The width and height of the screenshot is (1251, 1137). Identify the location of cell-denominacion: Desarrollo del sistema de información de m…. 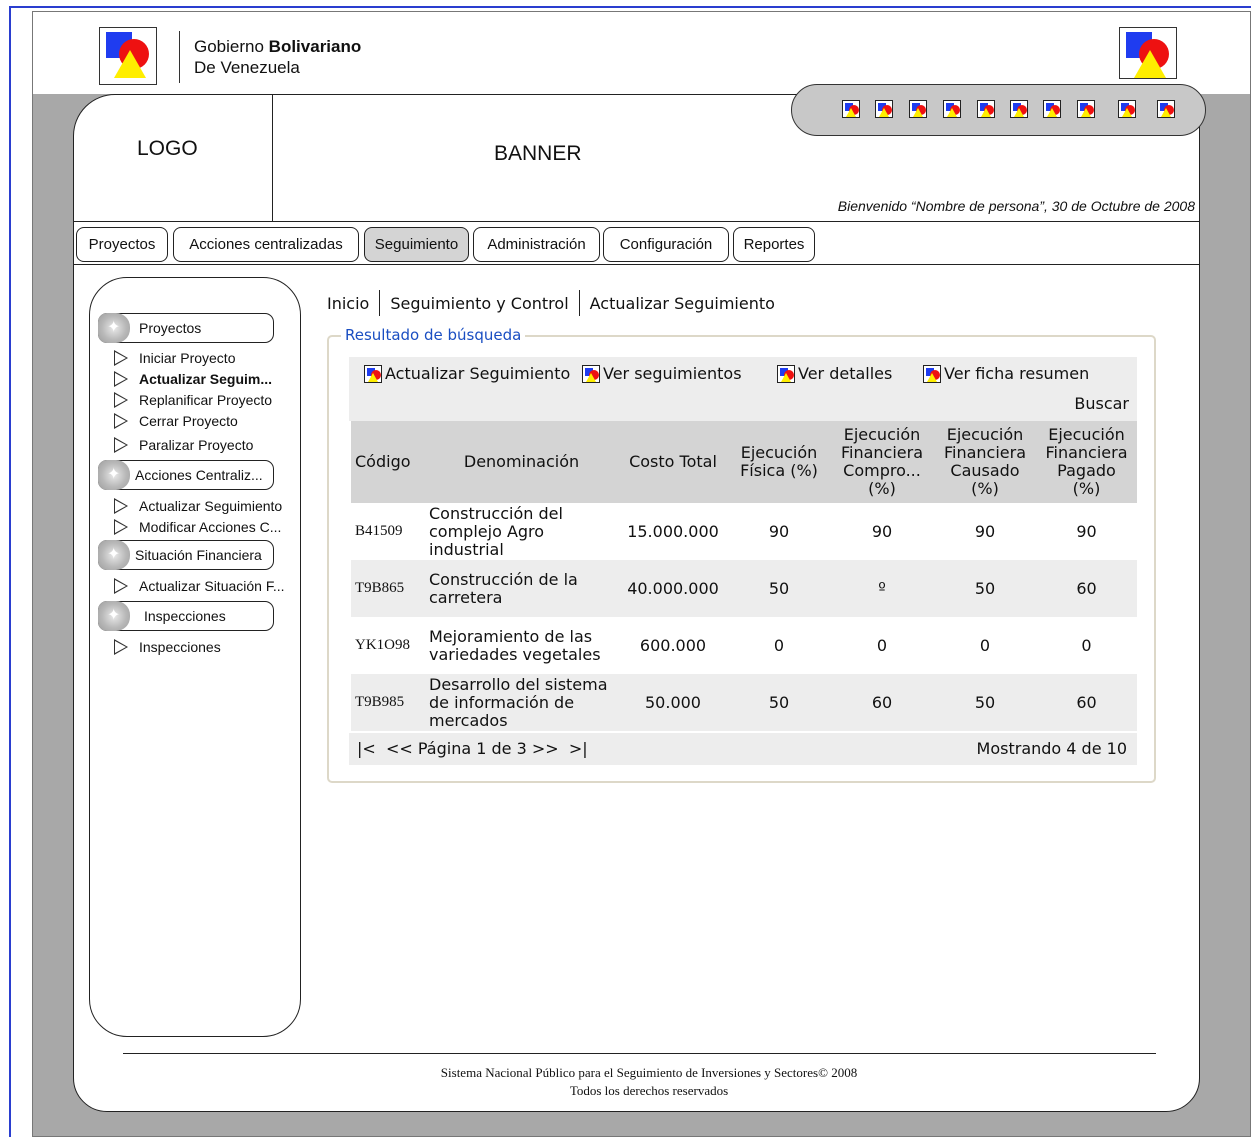
(521, 702).